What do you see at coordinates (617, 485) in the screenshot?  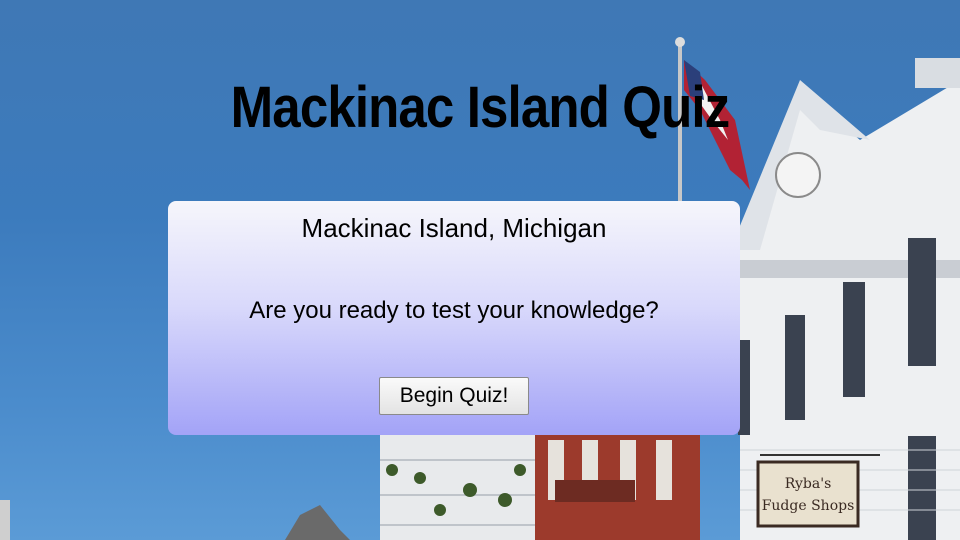 I see `brick-building` at bounding box center [617, 485].